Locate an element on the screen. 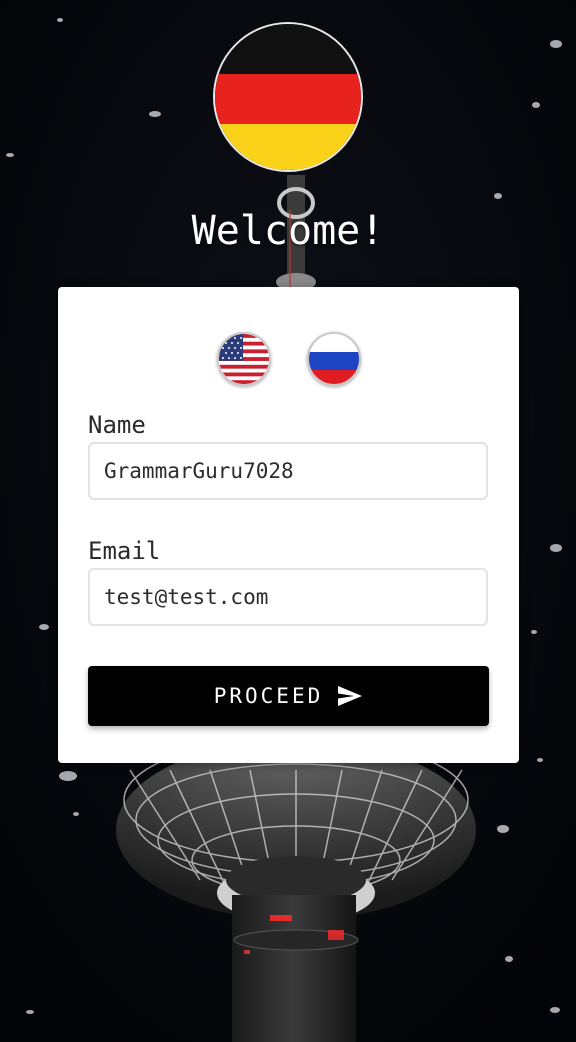  name-input is located at coordinates (288, 471).